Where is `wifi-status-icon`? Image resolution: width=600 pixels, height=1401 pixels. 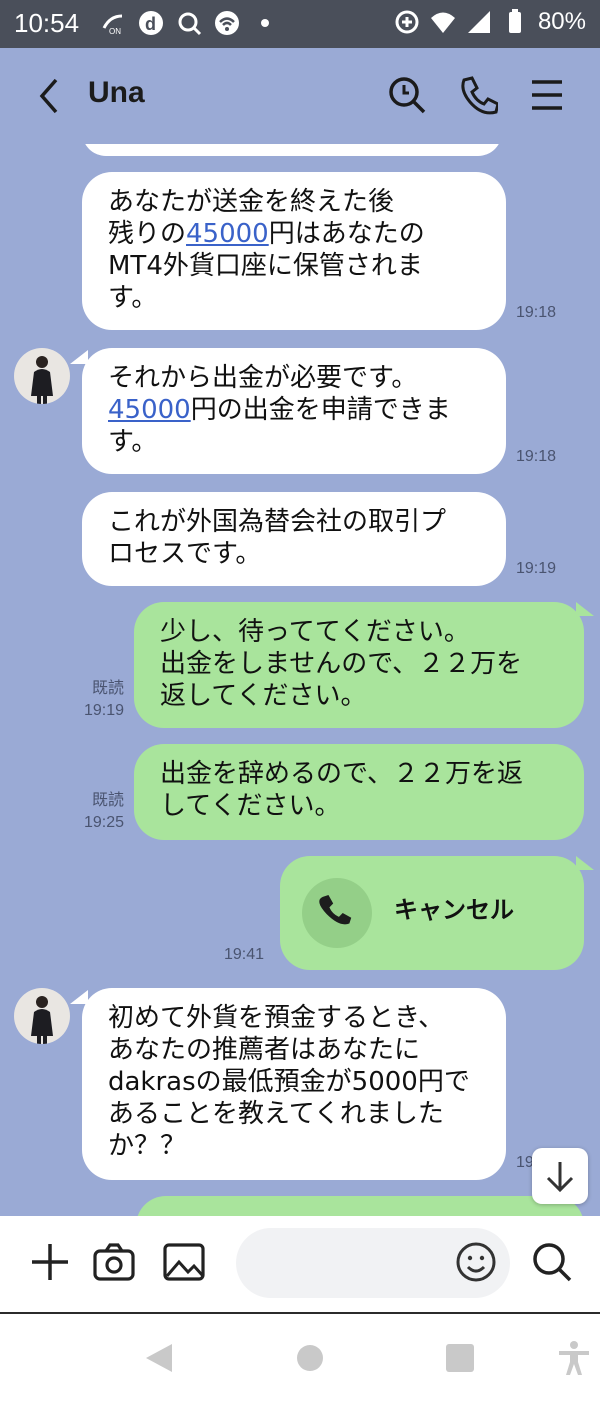
wifi-status-icon is located at coordinates (227, 23).